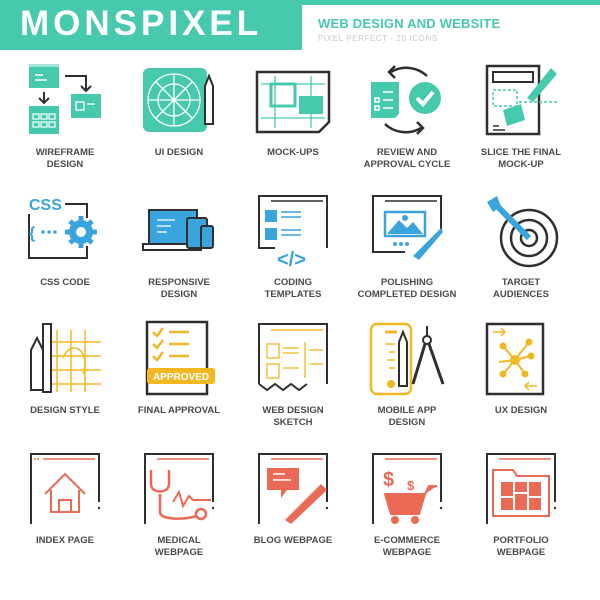 The width and height of the screenshot is (600, 600). What do you see at coordinates (179, 488) in the screenshot?
I see `medical-webpage-icon` at bounding box center [179, 488].